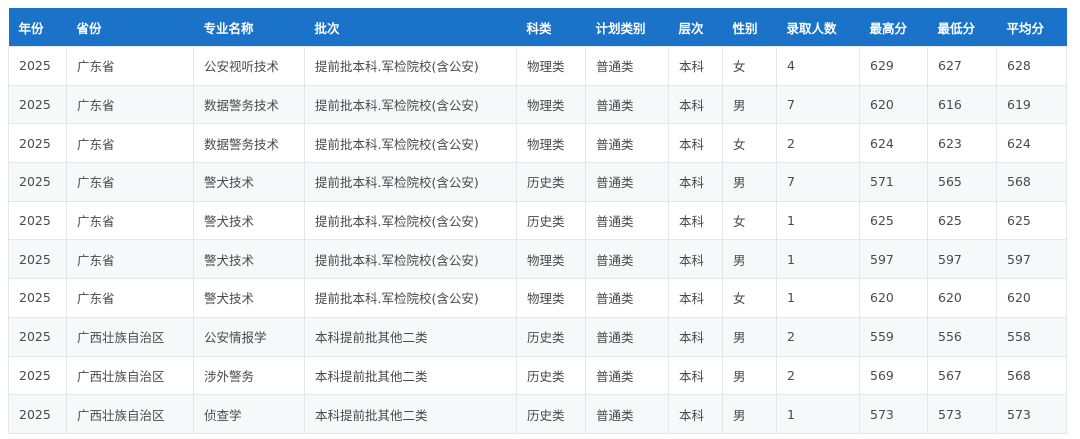 The image size is (1080, 439). What do you see at coordinates (818, 27) in the screenshot?
I see `header-admitted-count: 录取人数` at bounding box center [818, 27].